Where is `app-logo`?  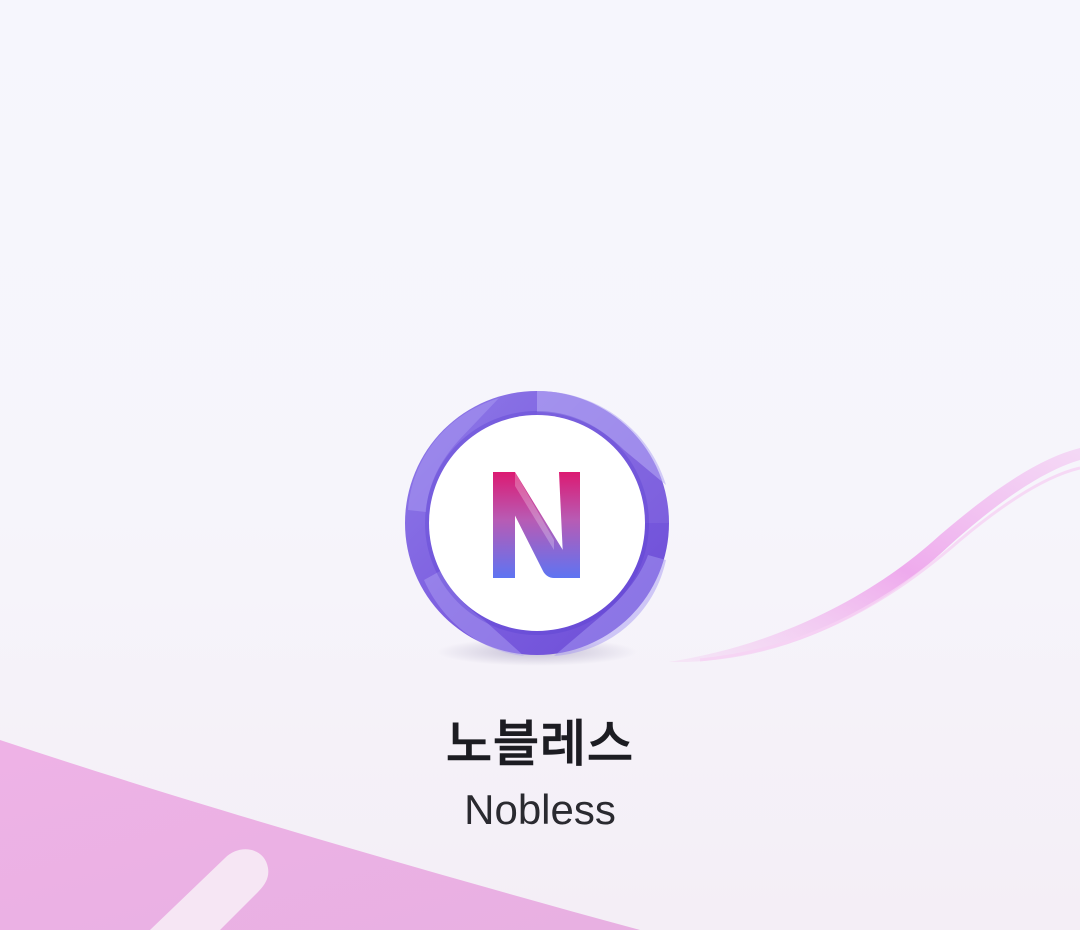 app-logo is located at coordinates (537, 535).